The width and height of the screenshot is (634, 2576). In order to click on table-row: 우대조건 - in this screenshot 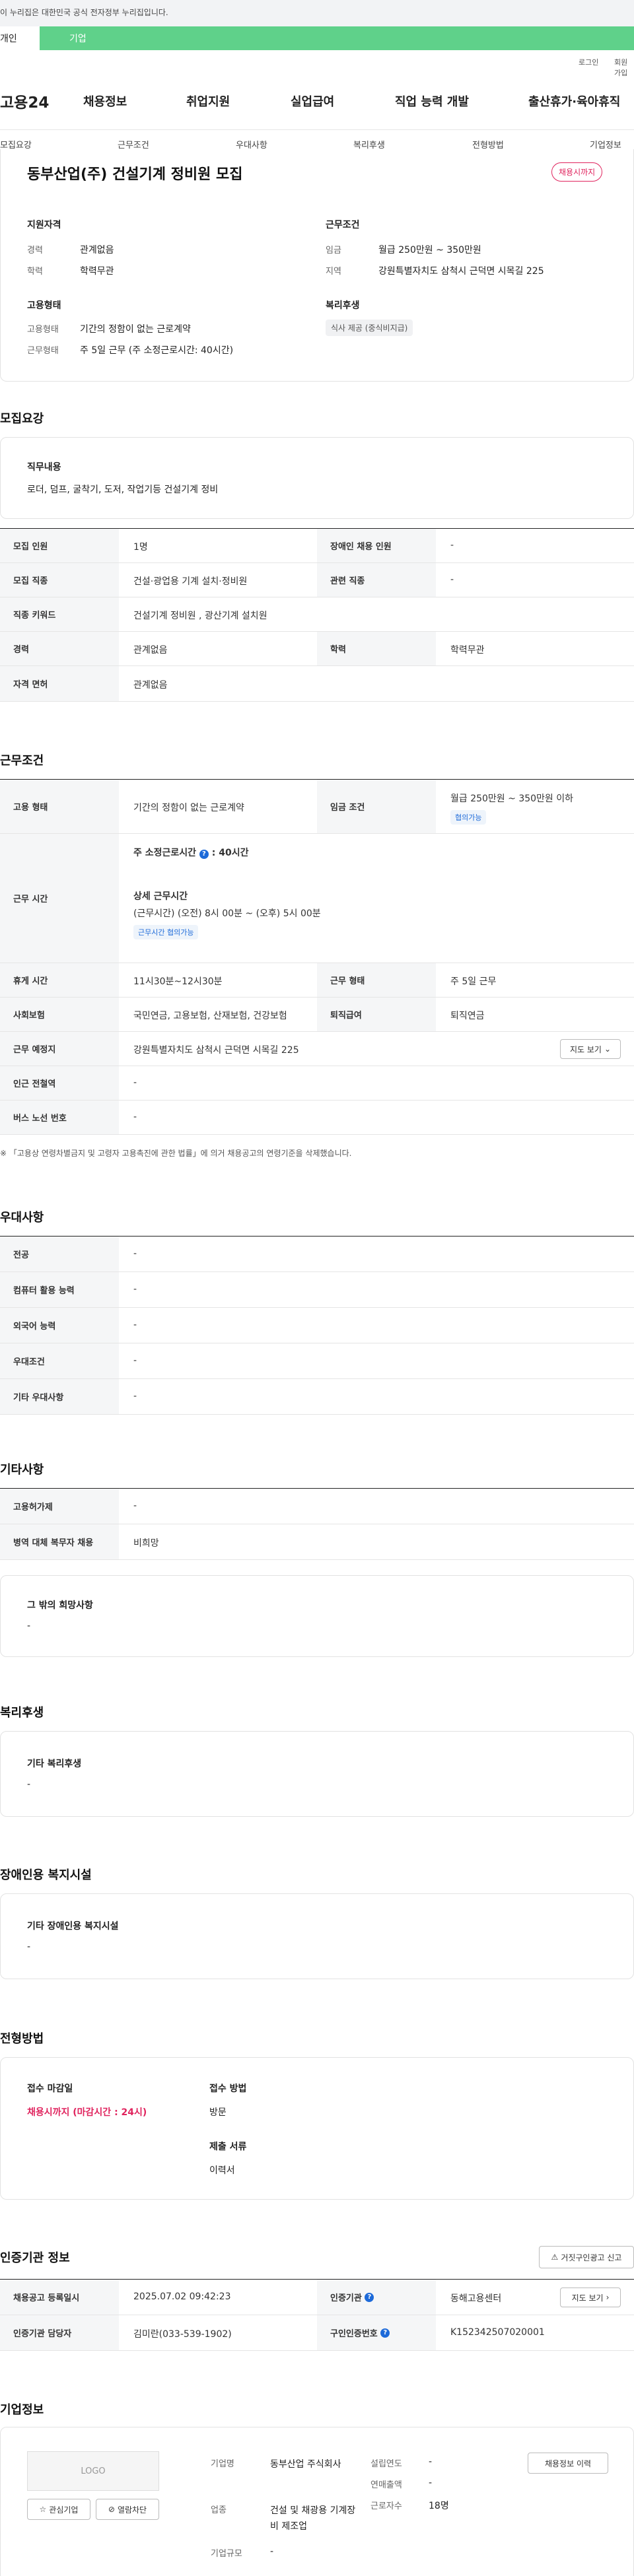, I will do `click(317, 1361)`.